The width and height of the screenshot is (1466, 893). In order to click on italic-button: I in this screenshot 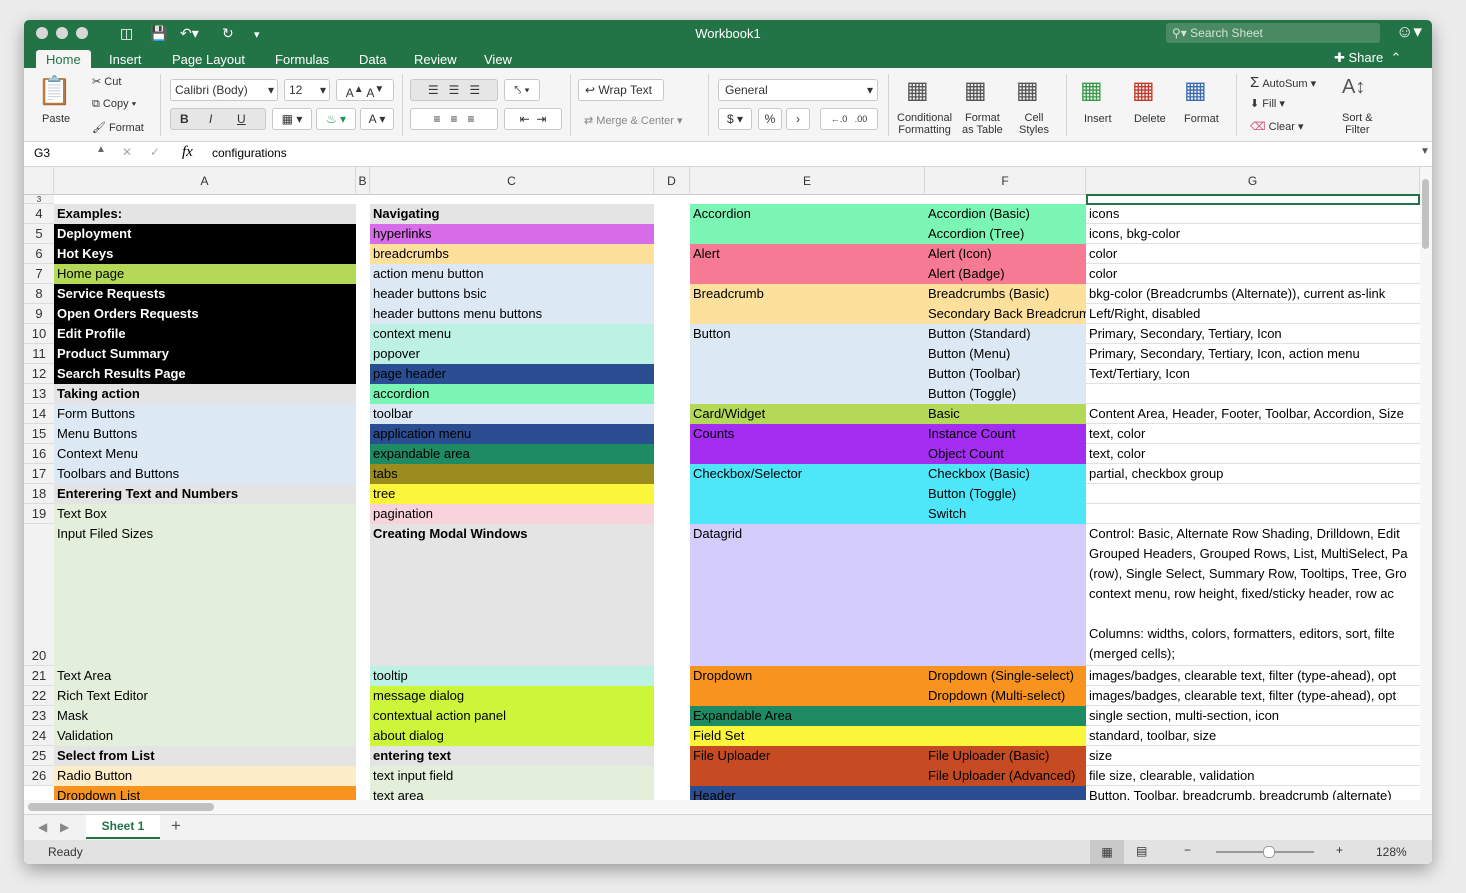, I will do `click(210, 119)`.